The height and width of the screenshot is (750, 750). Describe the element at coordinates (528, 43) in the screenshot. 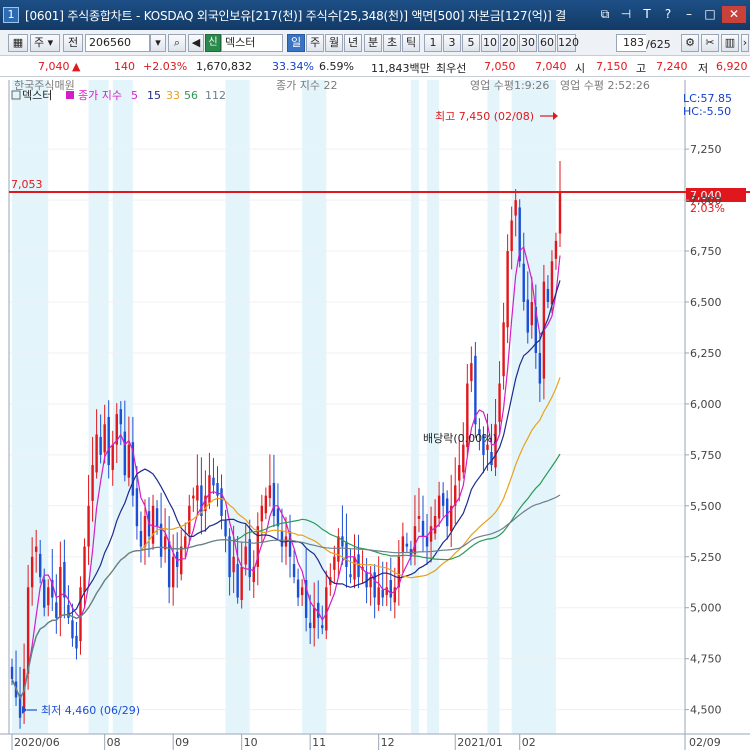

I see `interval-30: 30` at that location.